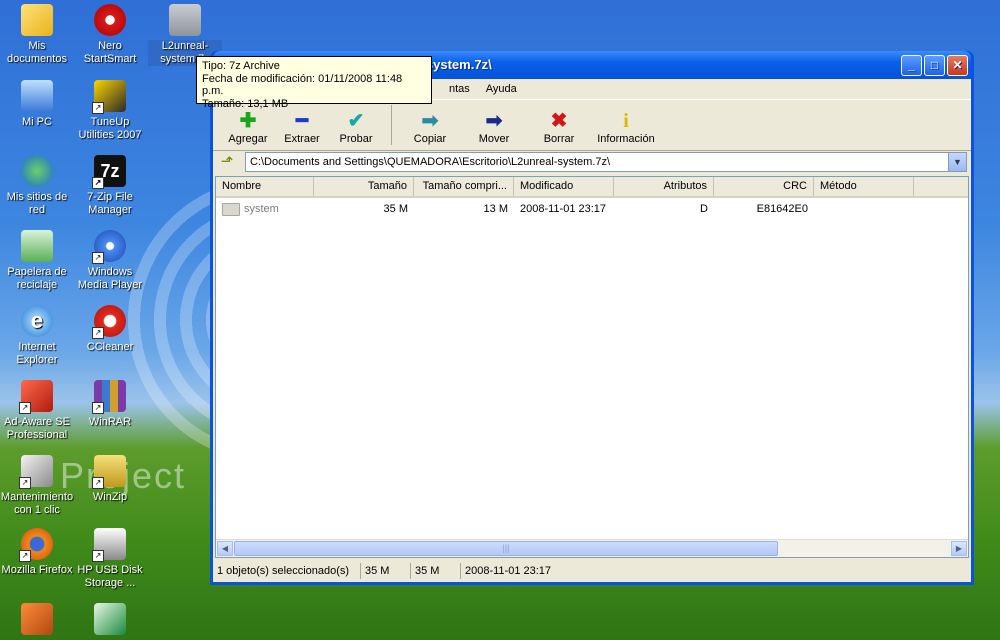 Image resolution: width=1000 pixels, height=640 pixels. I want to click on my-computer-icon, so click(37, 96).